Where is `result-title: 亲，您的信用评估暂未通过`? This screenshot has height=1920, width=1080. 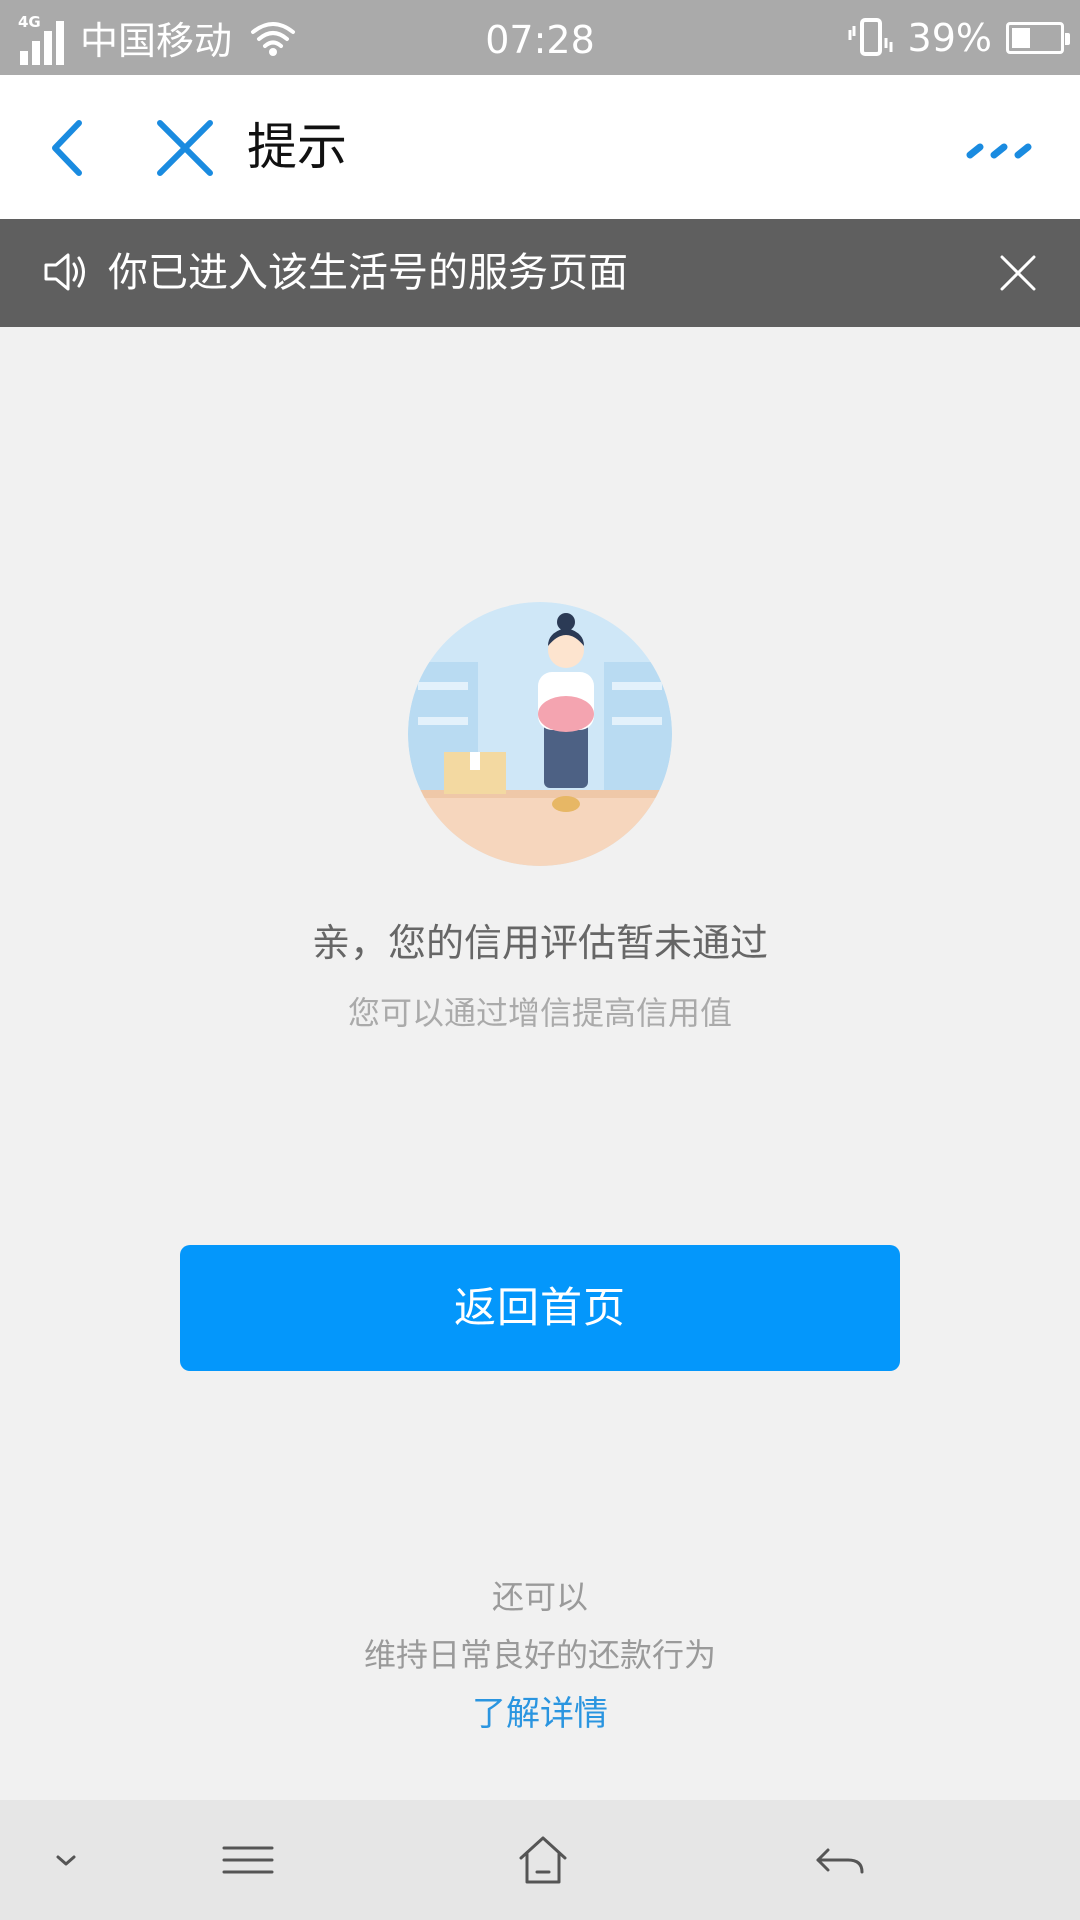 result-title: 亲，您的信用评估暂未通过 is located at coordinates (539, 943).